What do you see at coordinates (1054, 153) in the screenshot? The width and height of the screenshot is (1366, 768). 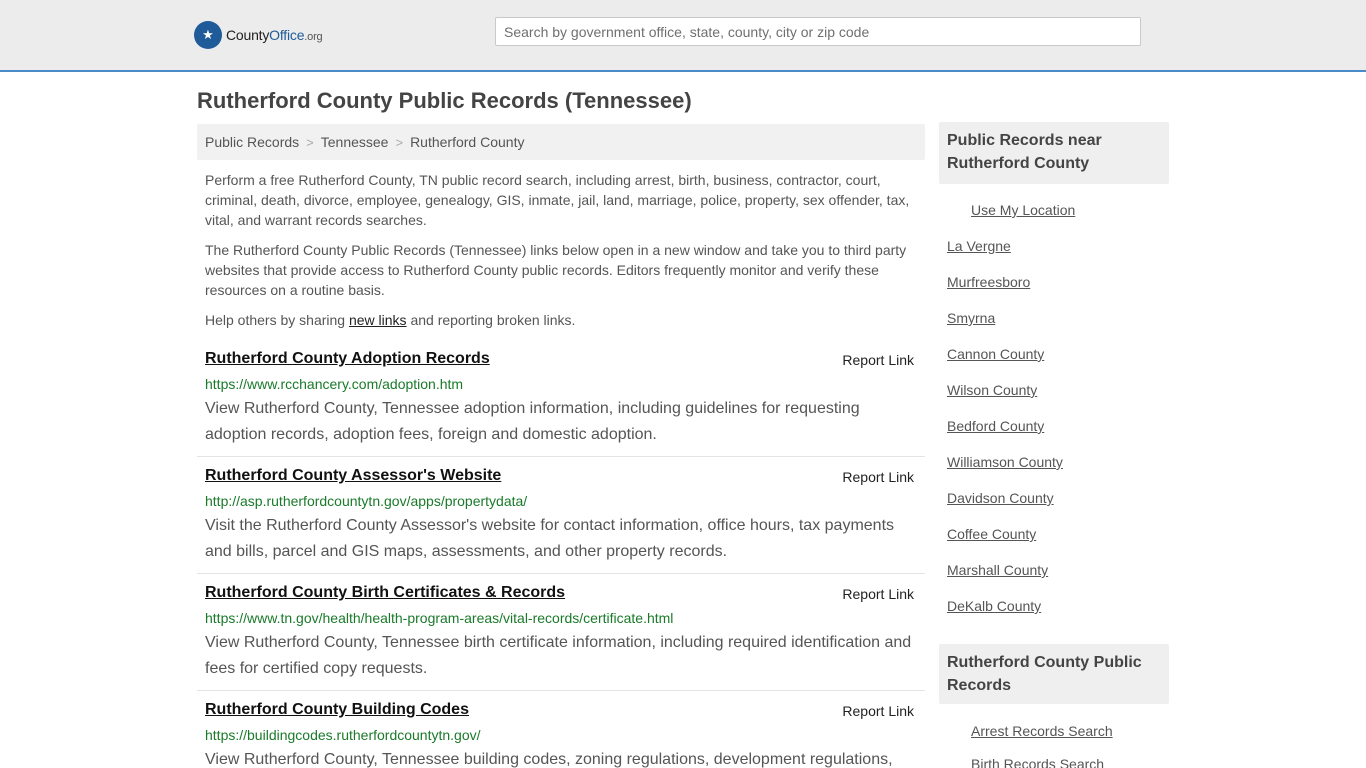 I see `sidebar-heading-nearby: Public Records near Rutherford County` at bounding box center [1054, 153].